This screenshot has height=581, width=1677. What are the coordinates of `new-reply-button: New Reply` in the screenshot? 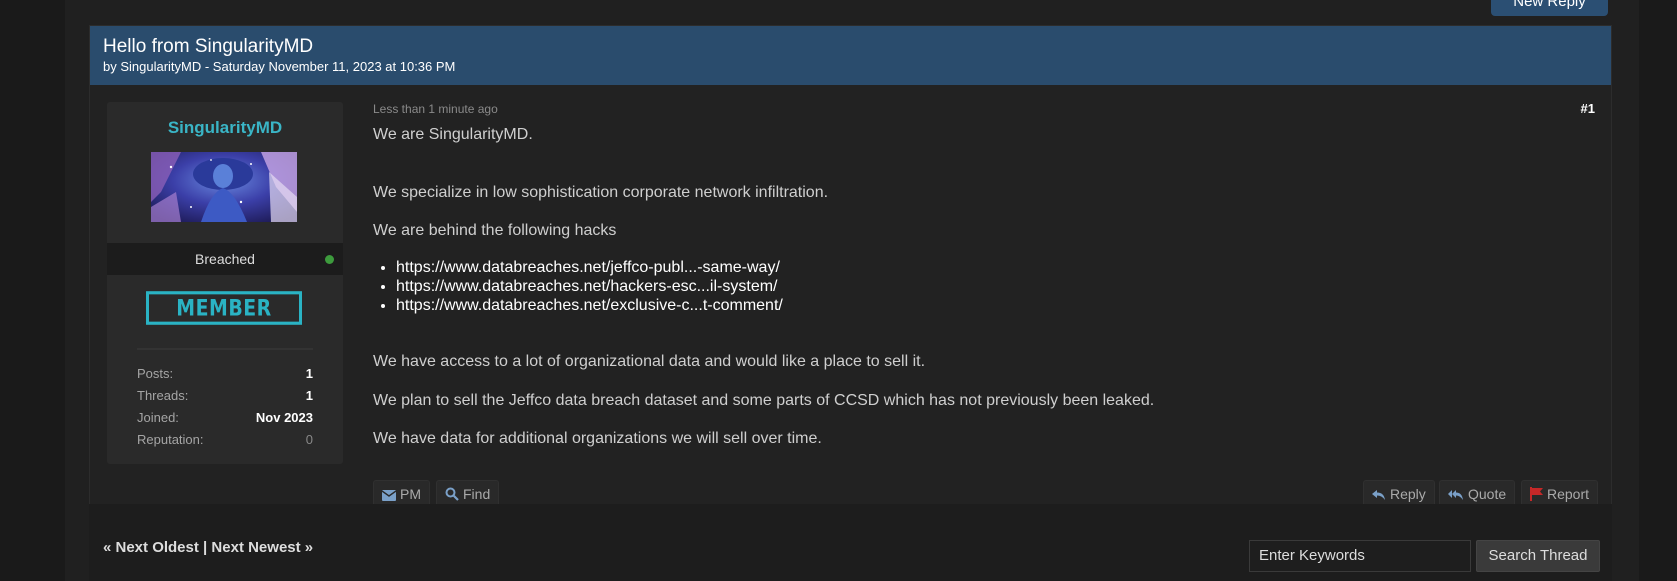 It's located at (1549, 8).